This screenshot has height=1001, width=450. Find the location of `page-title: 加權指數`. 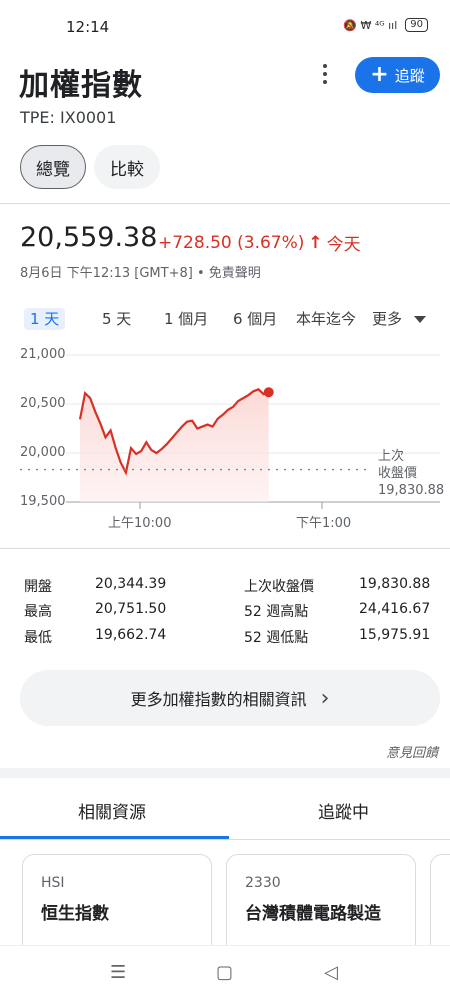

page-title: 加權指數 is located at coordinates (81, 85).